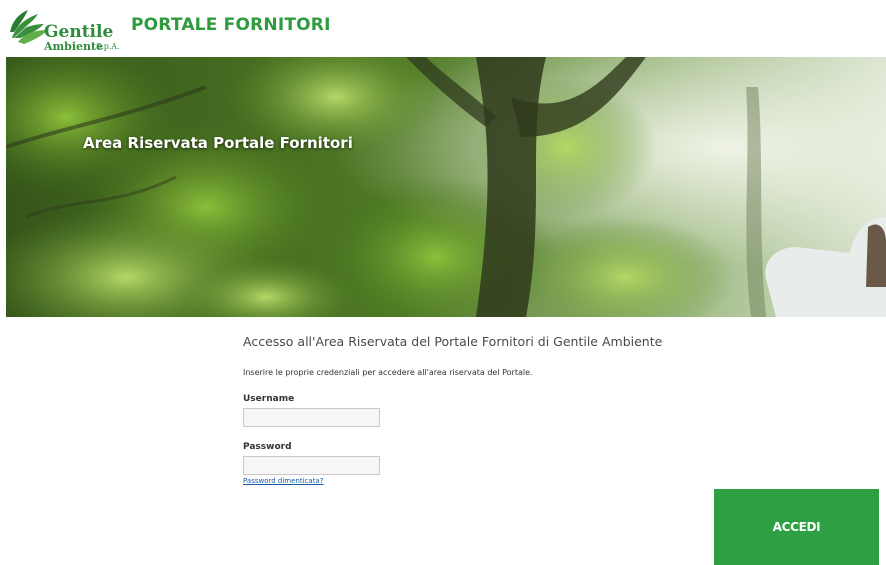 The width and height of the screenshot is (886, 565). What do you see at coordinates (231, 25) in the screenshot?
I see `portal-title: PORTALE FORNITORI` at bounding box center [231, 25].